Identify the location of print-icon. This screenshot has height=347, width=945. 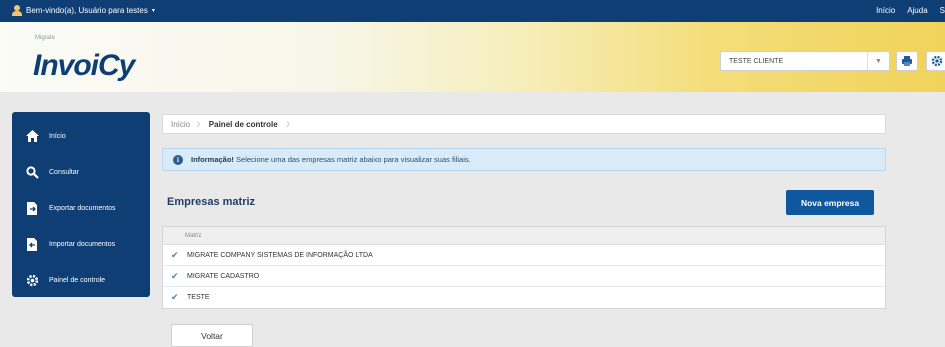
(907, 61).